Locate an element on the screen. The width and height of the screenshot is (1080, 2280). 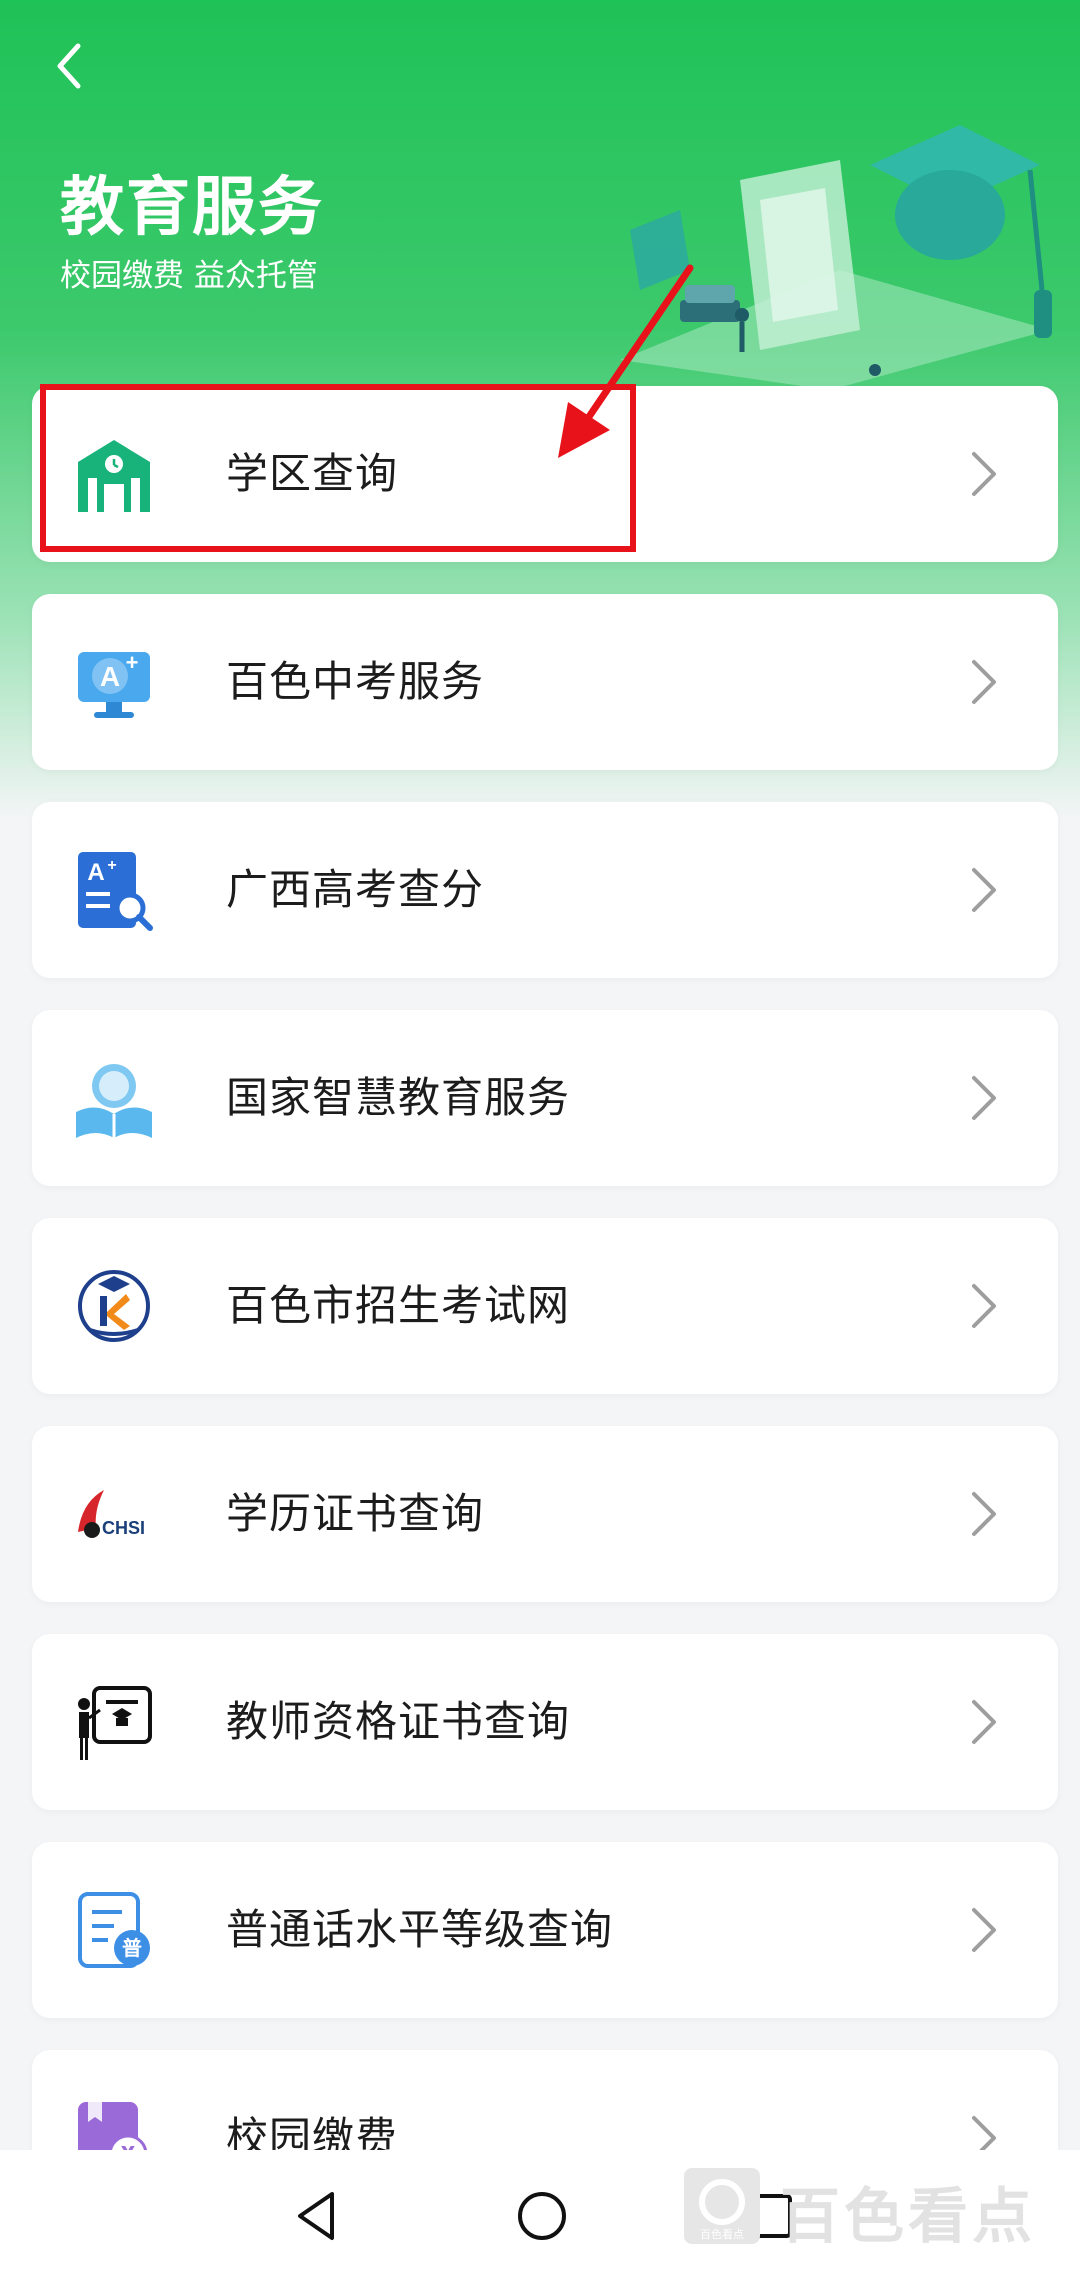
list-item-label: 广西高考查分 is located at coordinates (355, 889).